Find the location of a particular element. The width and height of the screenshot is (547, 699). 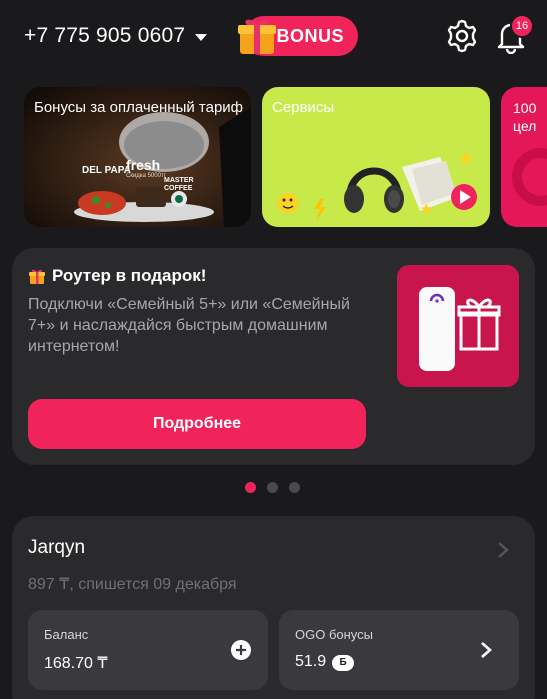

promo-heading: Роутер в подарок! is located at coordinates (117, 276).